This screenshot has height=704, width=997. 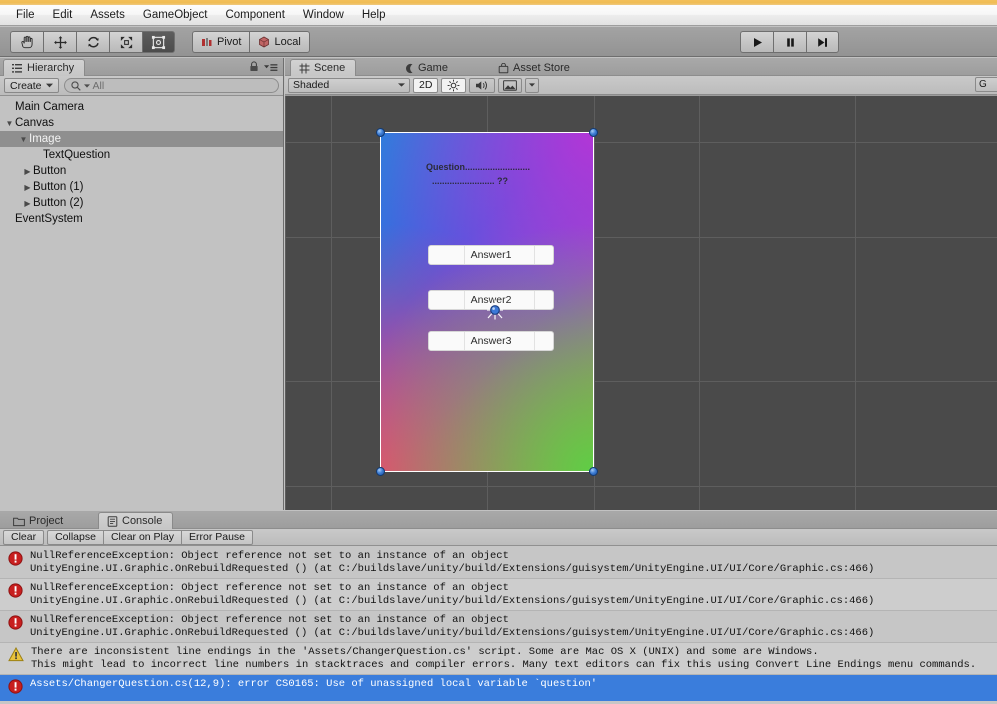 I want to click on pivot-toggle-button: Pivot, so click(x=221, y=42).